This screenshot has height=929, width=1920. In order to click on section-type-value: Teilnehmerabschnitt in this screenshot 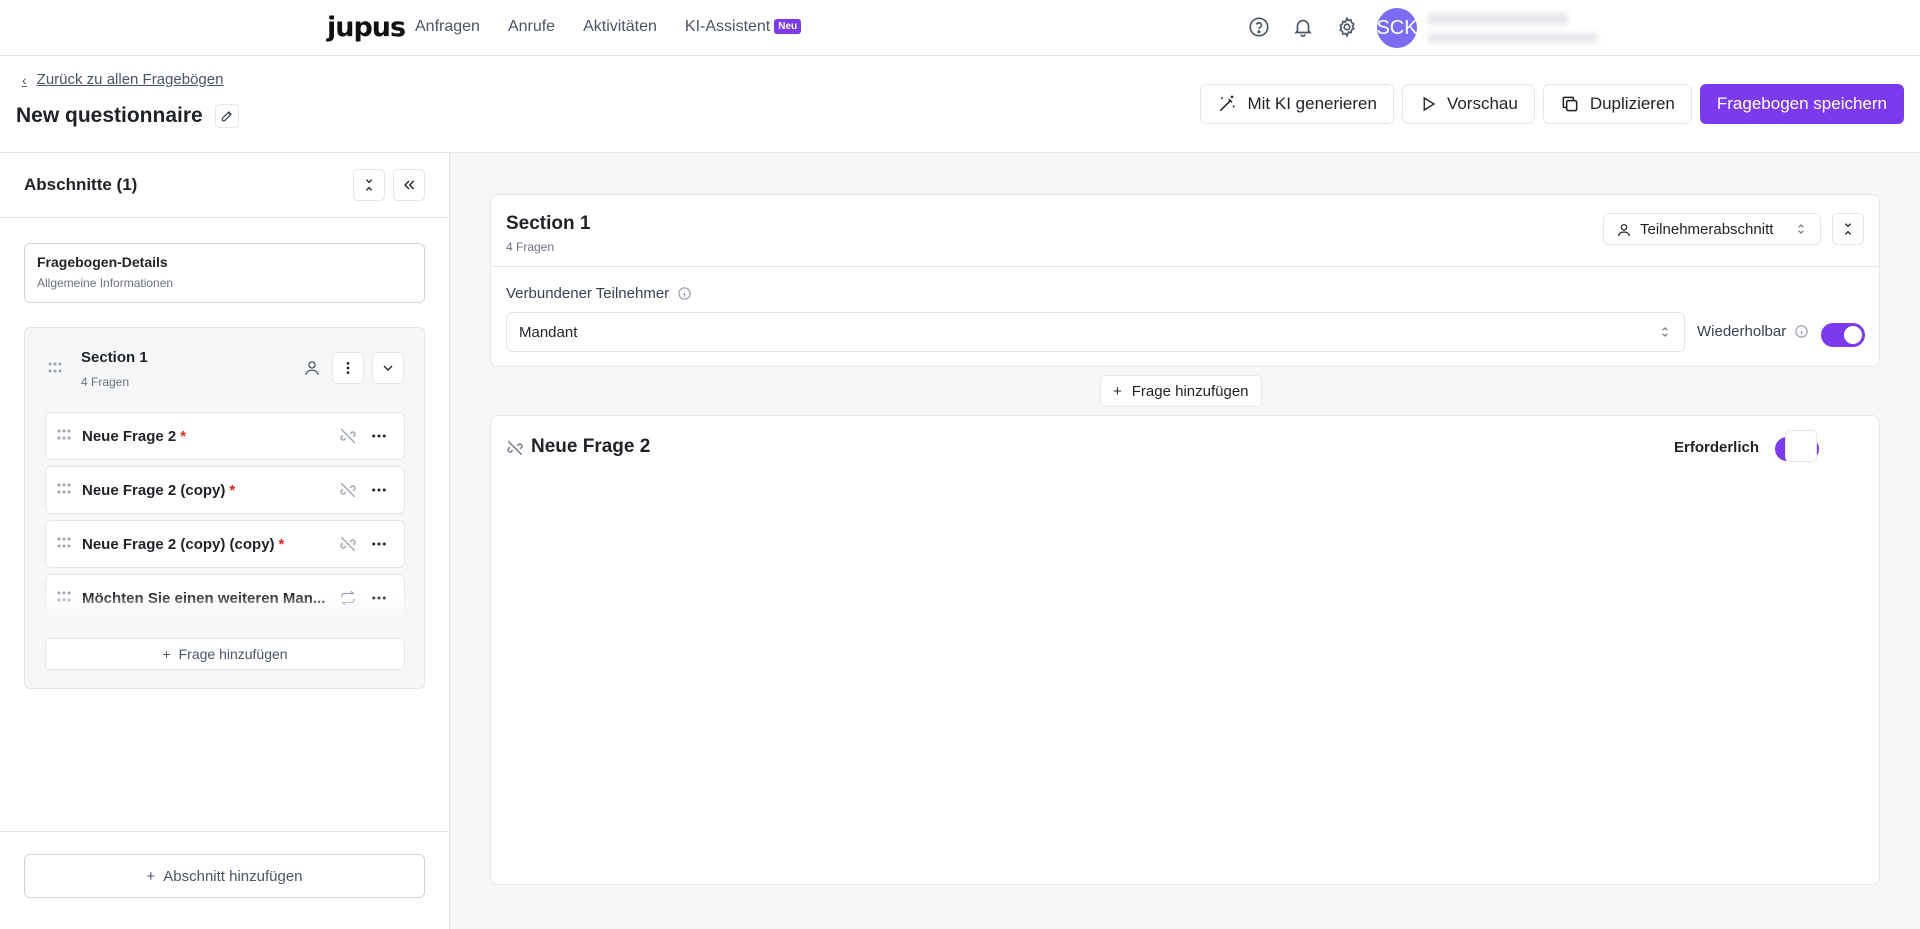, I will do `click(1707, 229)`.